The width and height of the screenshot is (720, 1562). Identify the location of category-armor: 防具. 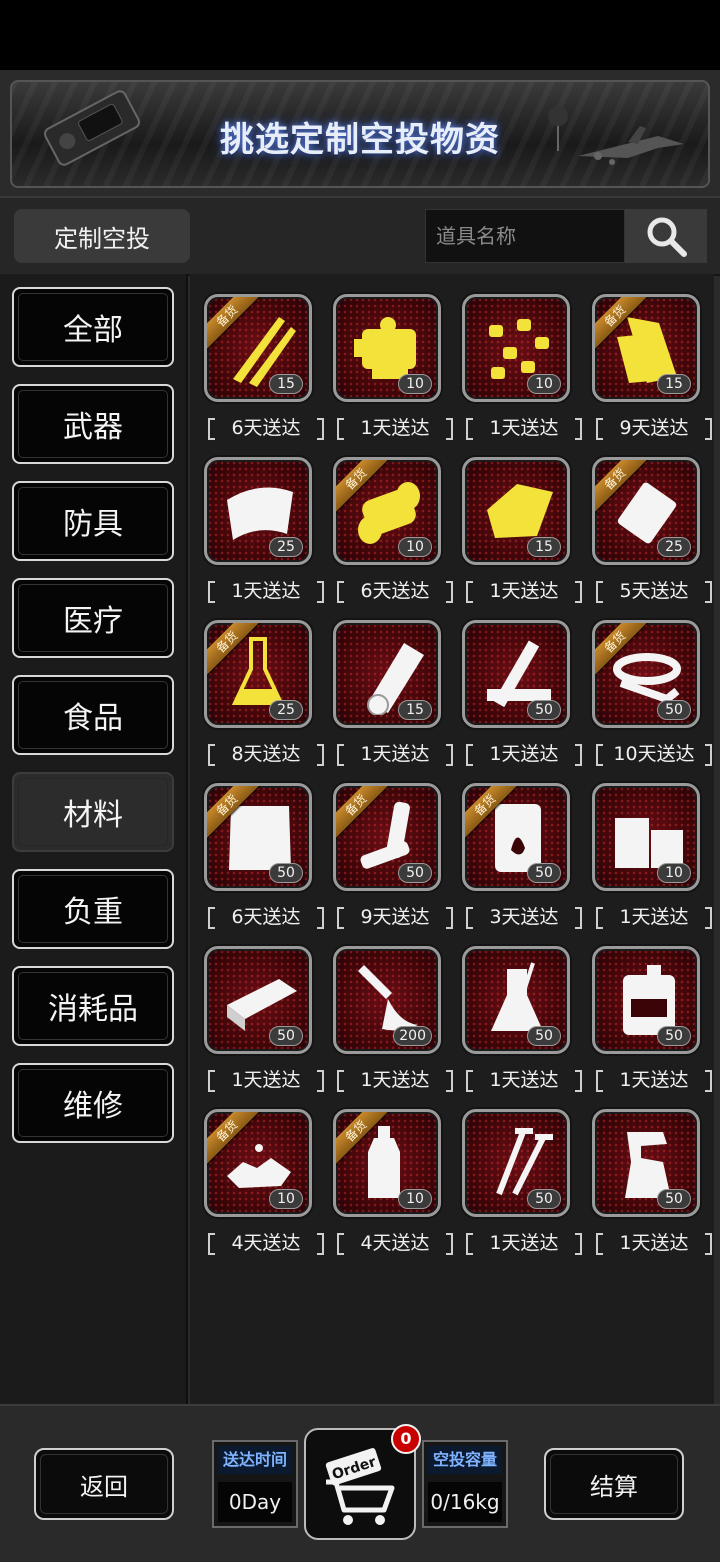
(93, 521).